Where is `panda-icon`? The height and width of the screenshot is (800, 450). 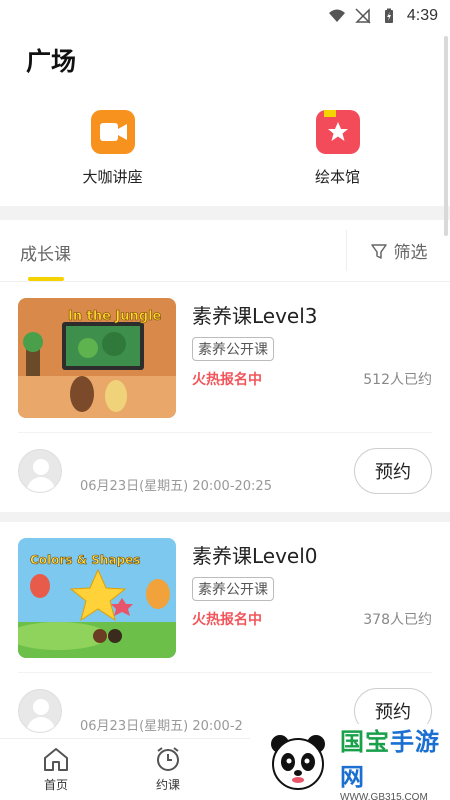 panda-icon is located at coordinates (298, 762).